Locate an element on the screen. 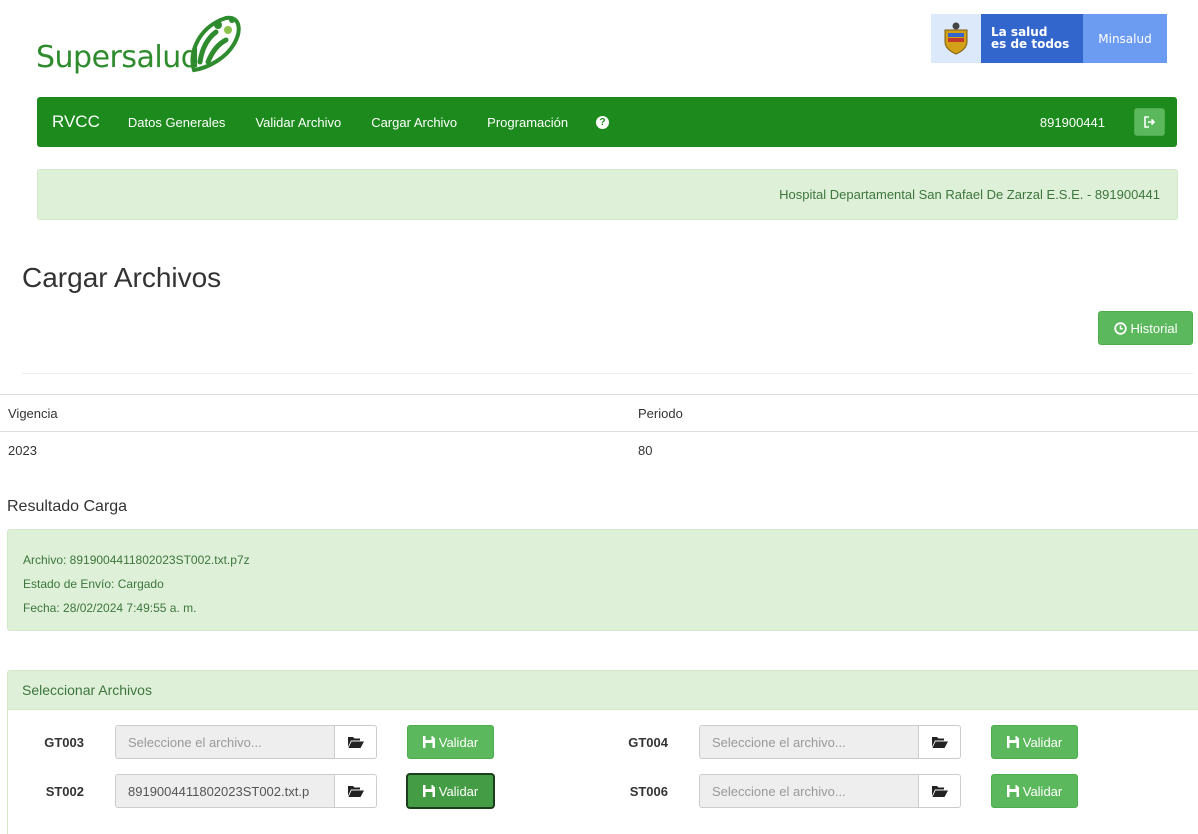 This screenshot has height=834, width=1198. gov-slogan: La salud es de todos is located at coordinates (1032, 38).